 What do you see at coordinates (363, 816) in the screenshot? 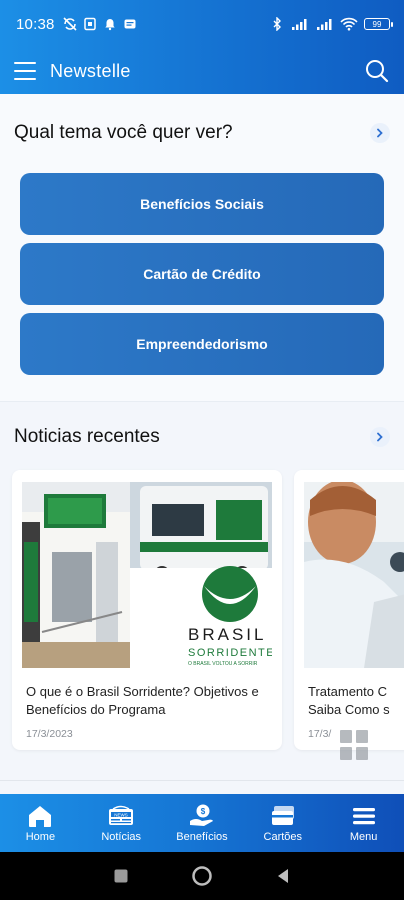
I see `menu-icon` at bounding box center [363, 816].